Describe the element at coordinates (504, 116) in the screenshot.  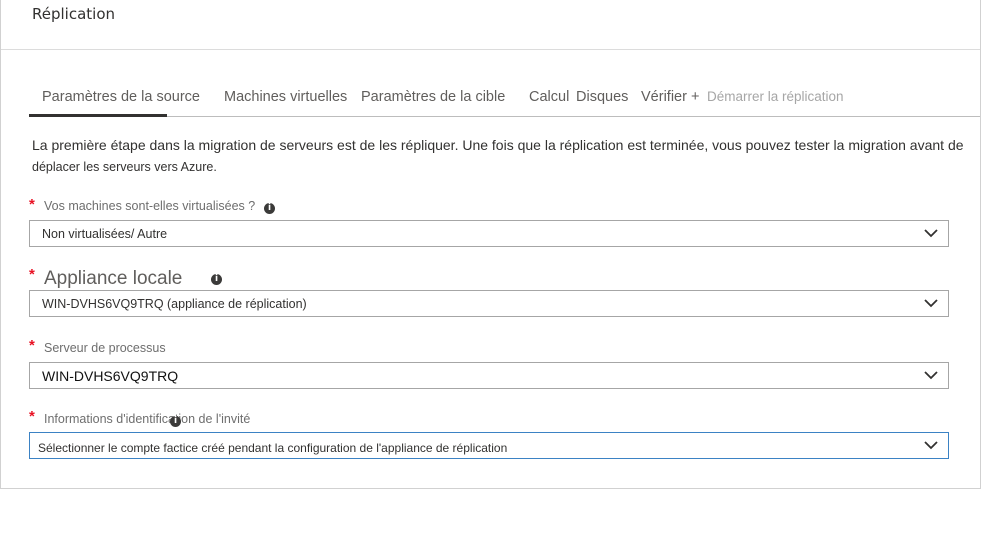
I see `tab-divider` at that location.